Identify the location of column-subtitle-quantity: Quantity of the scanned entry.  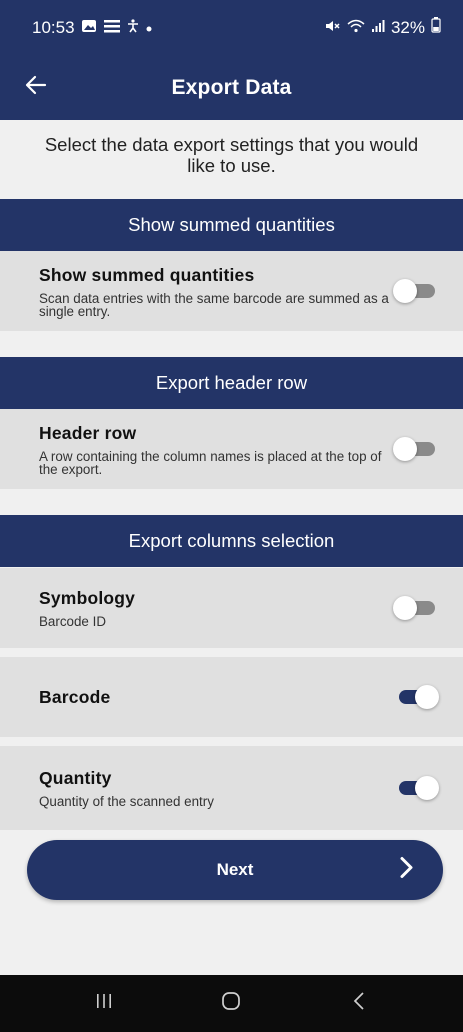
(126, 801).